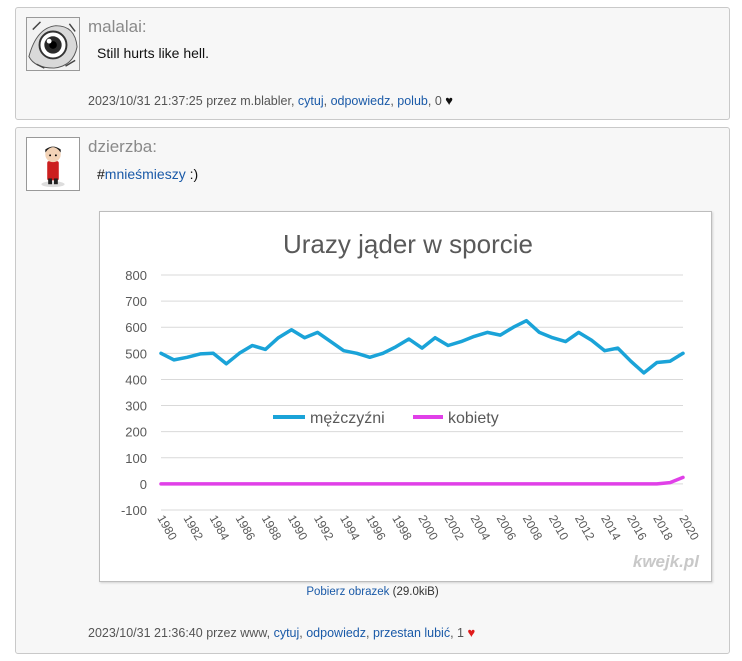 The height and width of the screenshot is (661, 742). What do you see at coordinates (136, 301) in the screenshot?
I see `y-tick-label: 700` at bounding box center [136, 301].